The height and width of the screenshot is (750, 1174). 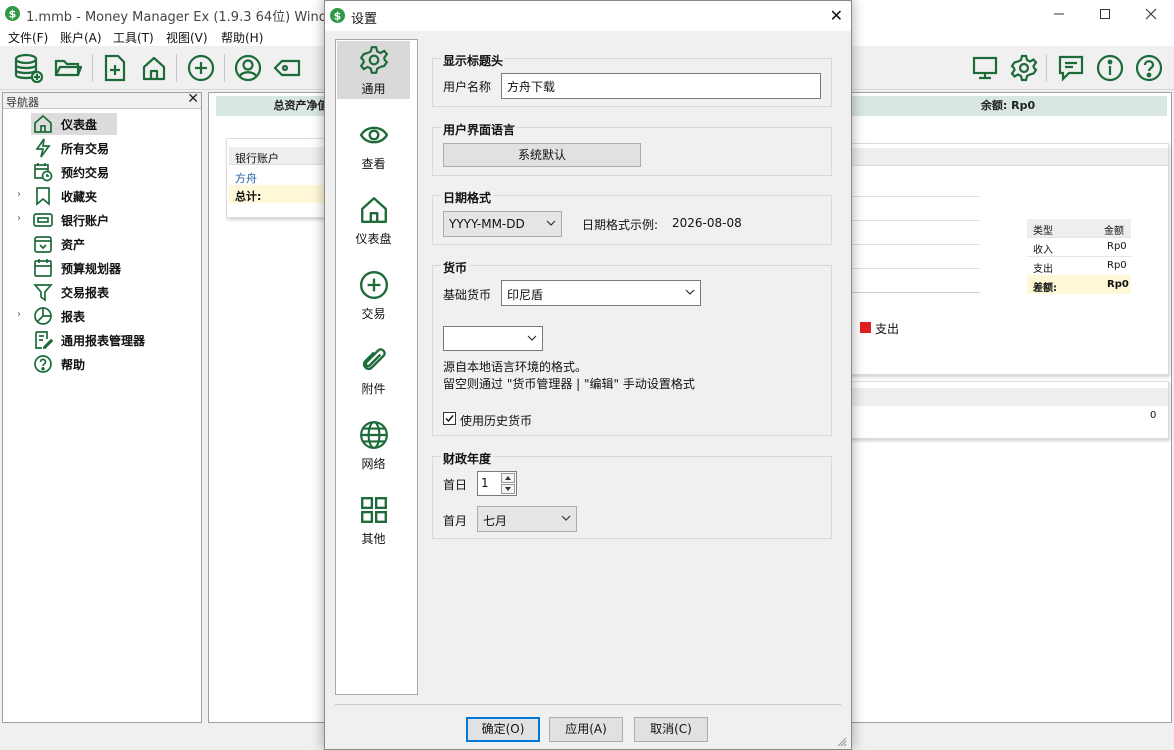 What do you see at coordinates (1043, 231) in the screenshot?
I see `summary-header-type: 类型` at bounding box center [1043, 231].